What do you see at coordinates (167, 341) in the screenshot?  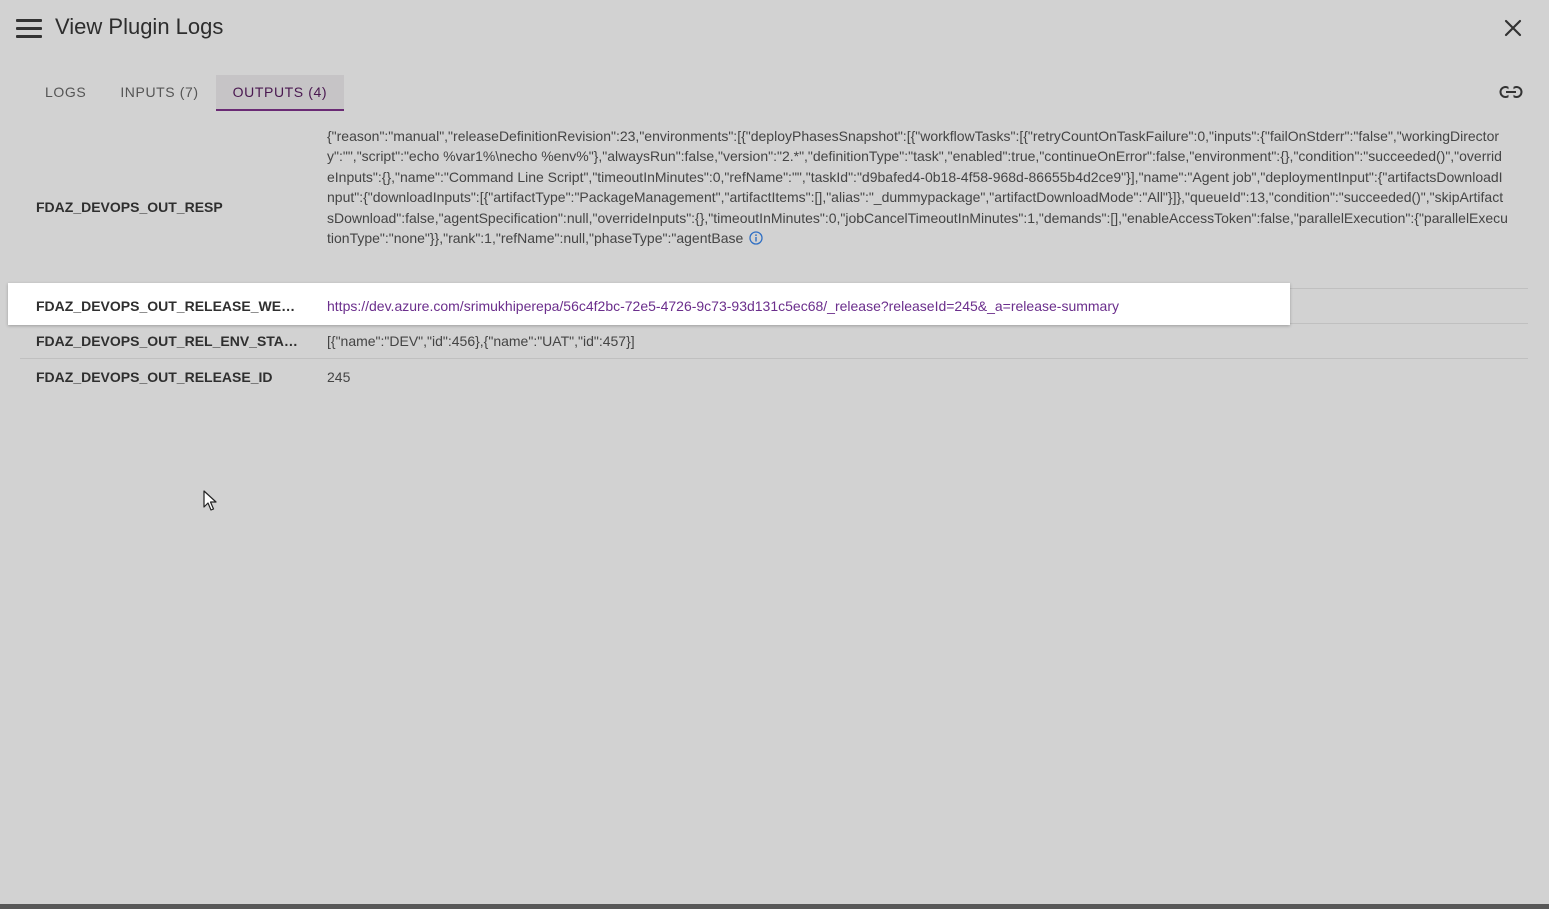 I see `output-name: FDAZ_DEVOPS_OUT_REL_ENV_STAGES` at bounding box center [167, 341].